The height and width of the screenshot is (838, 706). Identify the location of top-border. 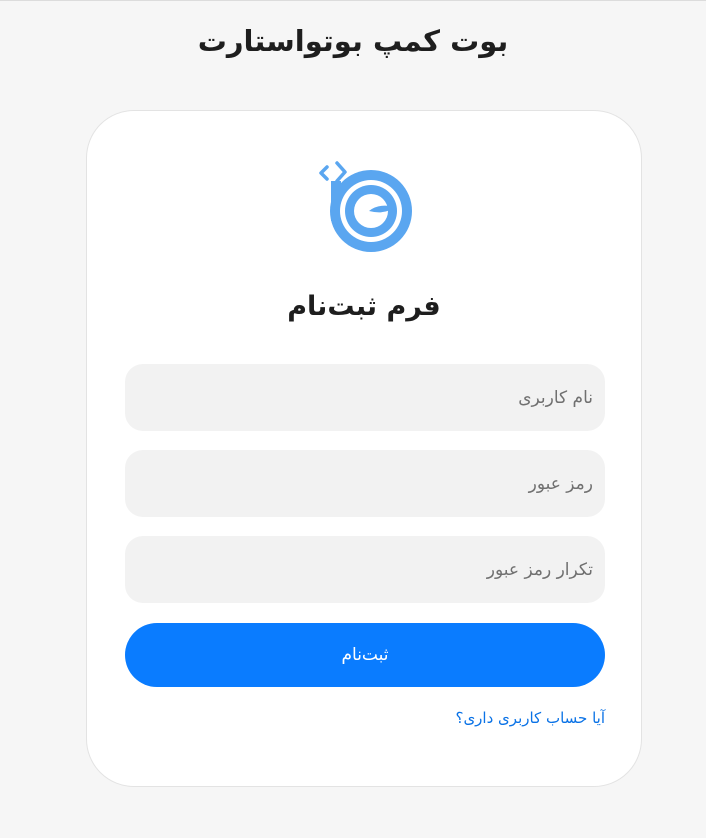
(353, 0).